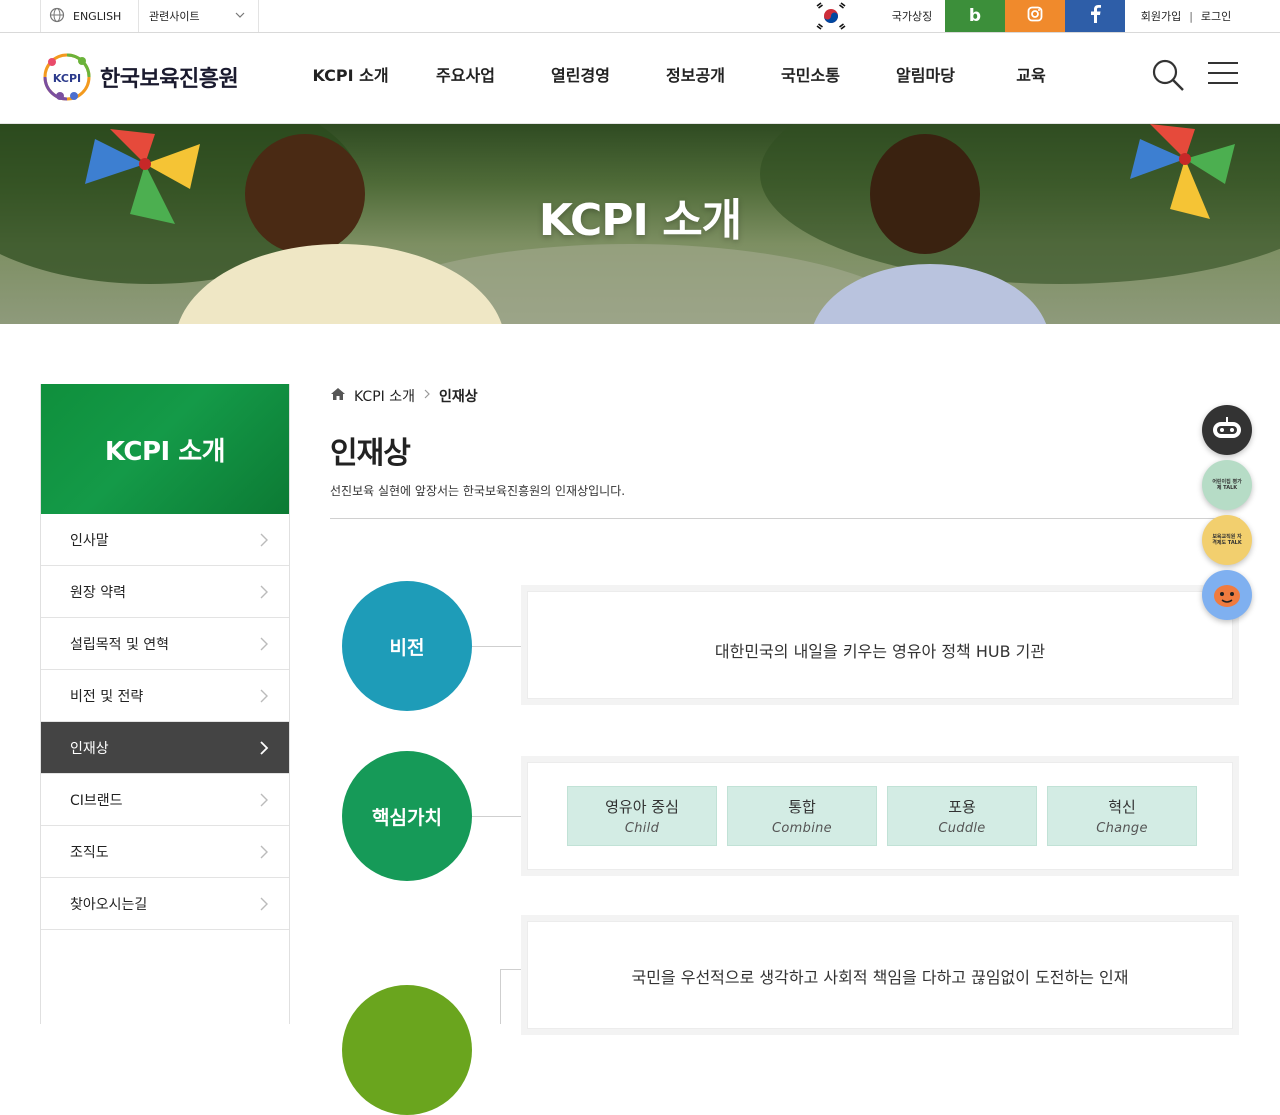 The image size is (1280, 1115). I want to click on side-nav-item-talent: 인재상, so click(165, 748).